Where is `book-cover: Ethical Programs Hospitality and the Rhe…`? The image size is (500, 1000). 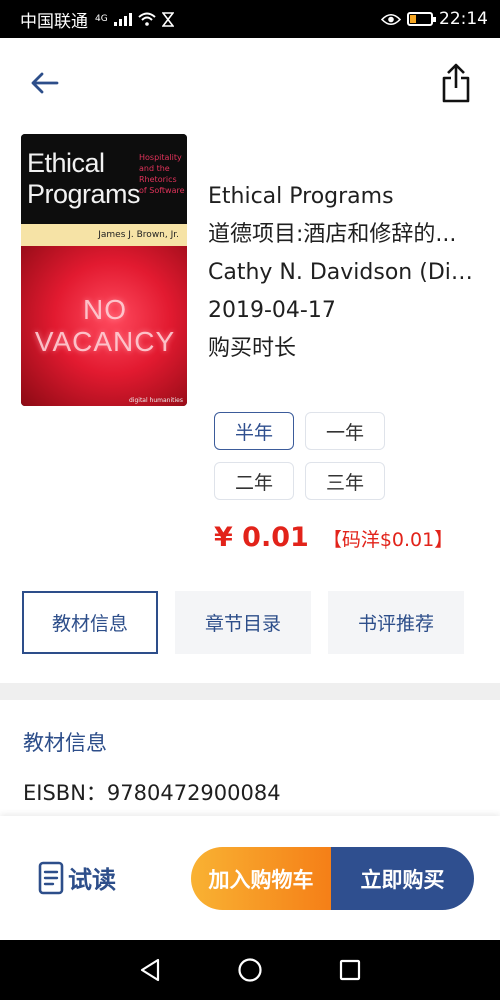 book-cover: Ethical Programs Hospitality and the Rhe… is located at coordinates (104, 270).